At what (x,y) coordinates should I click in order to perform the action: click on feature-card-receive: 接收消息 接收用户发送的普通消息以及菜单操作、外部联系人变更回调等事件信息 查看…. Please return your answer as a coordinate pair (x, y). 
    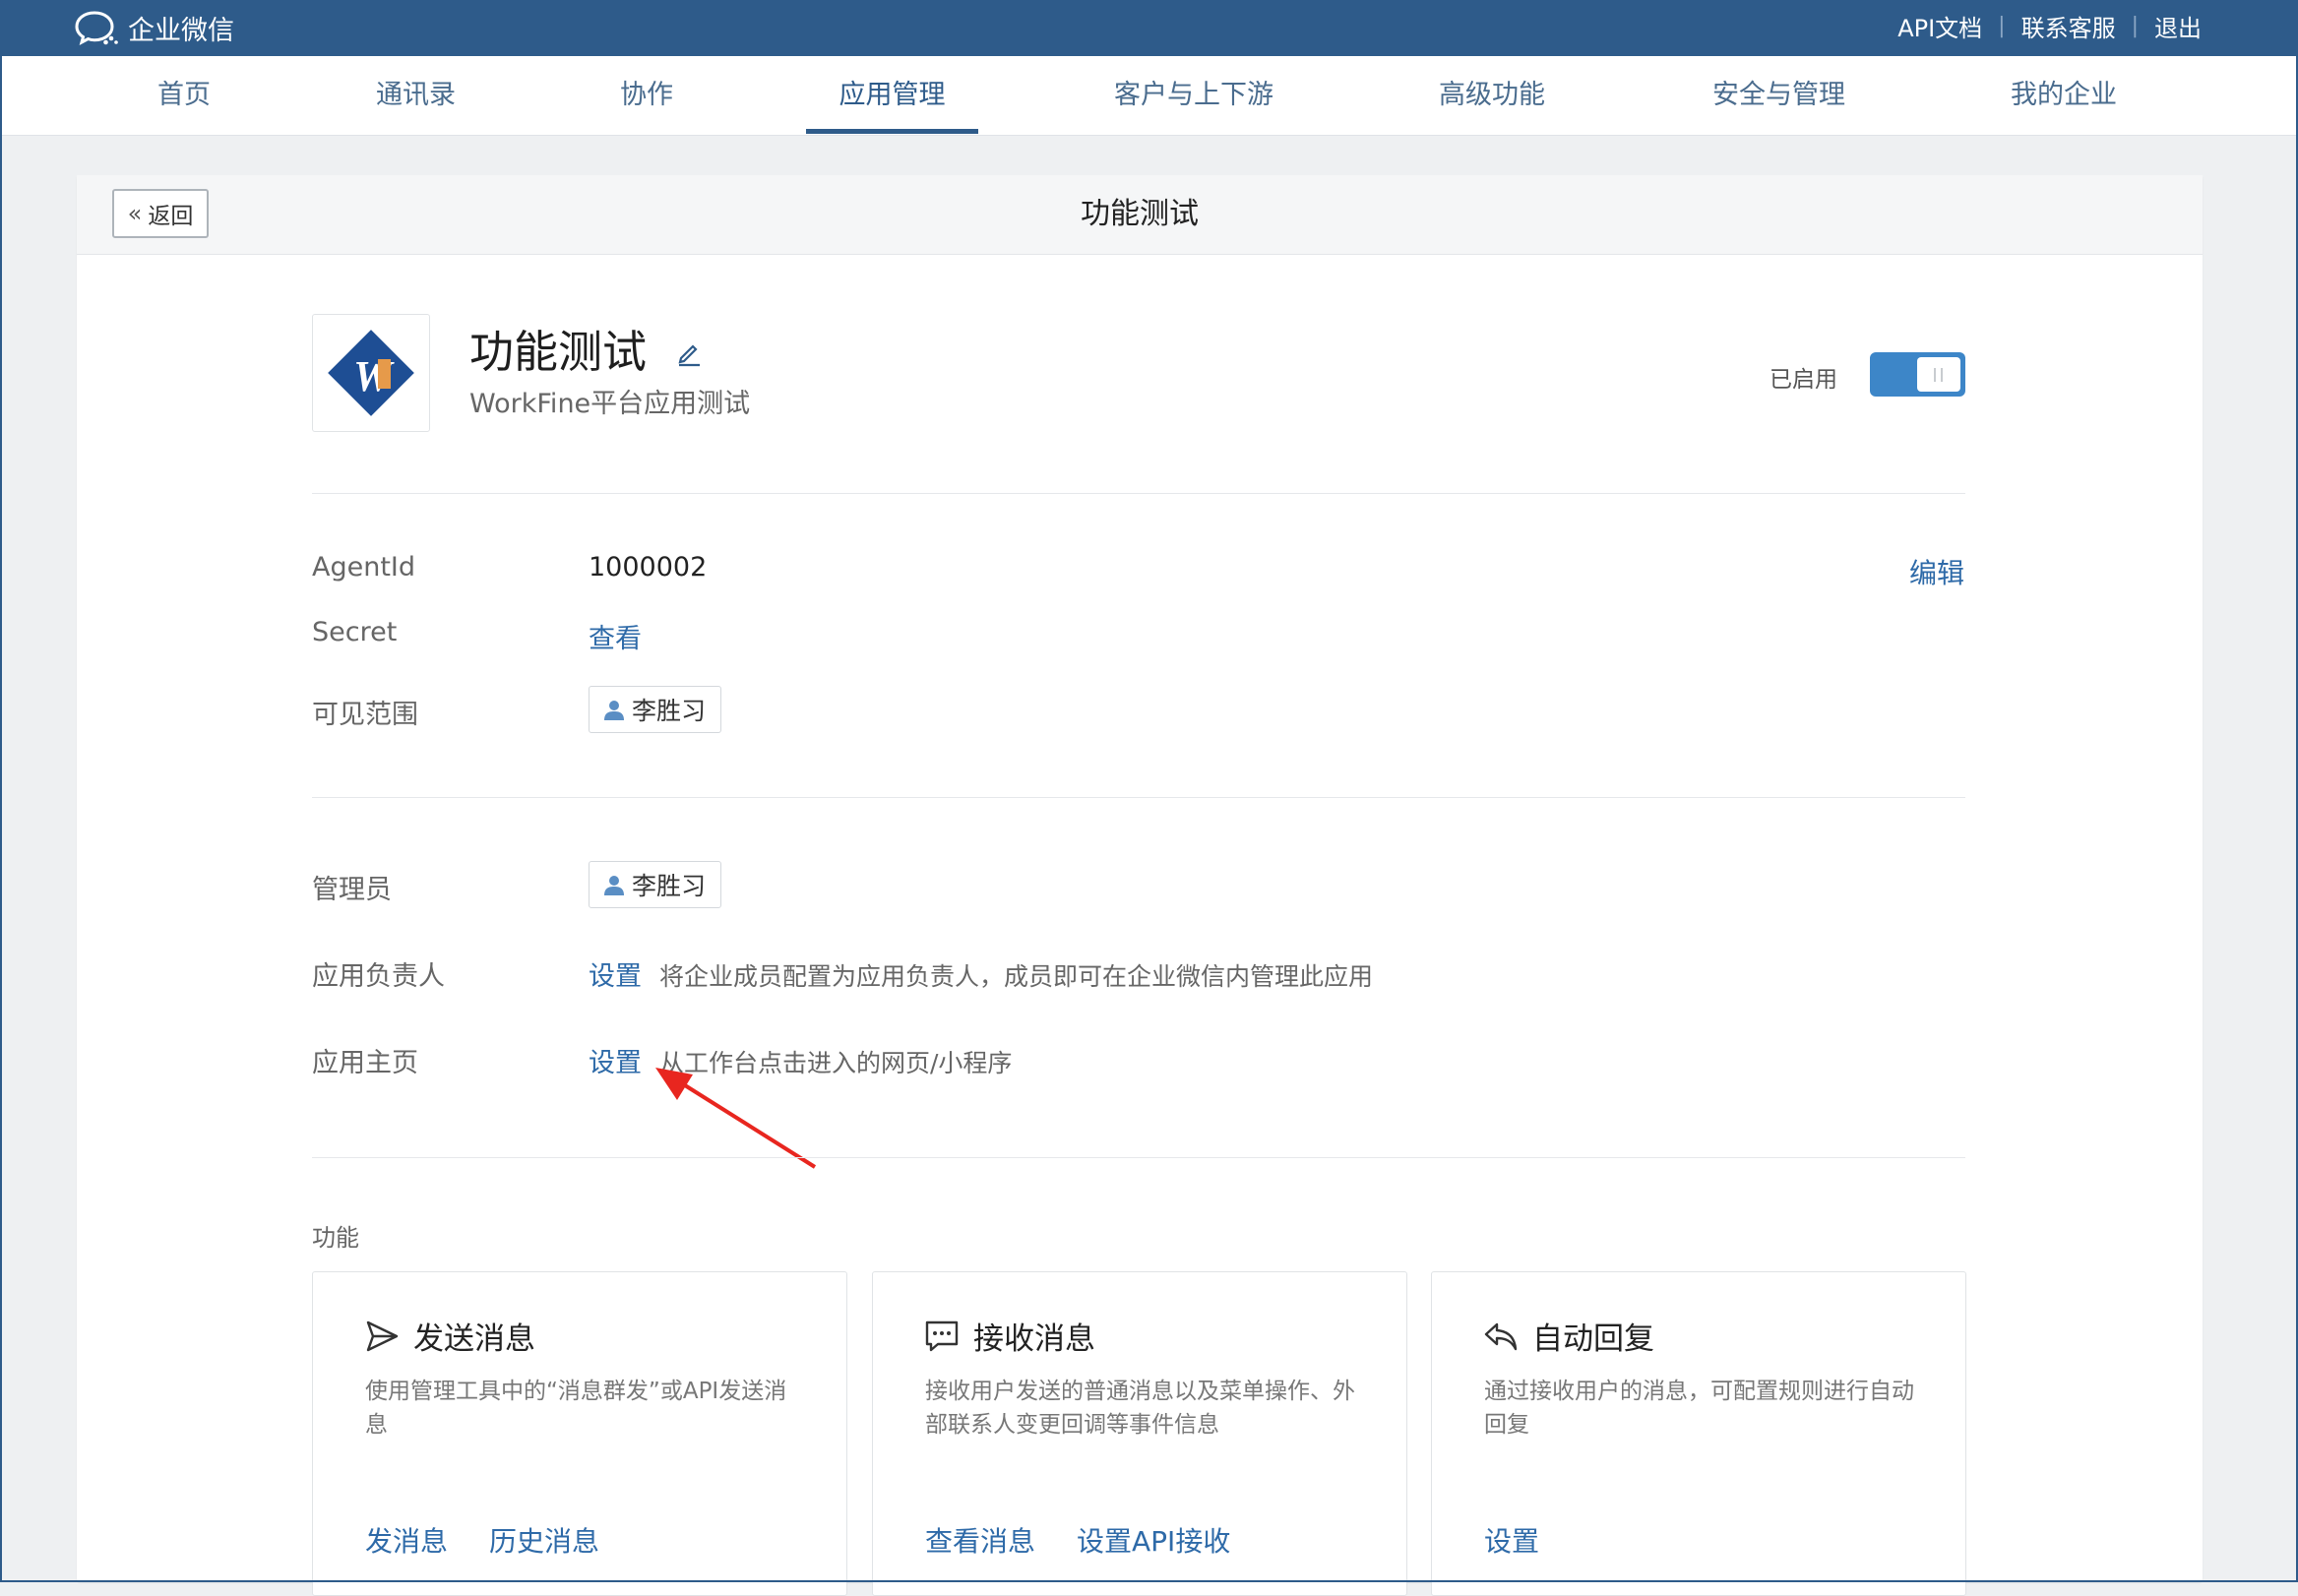
    Looking at the image, I should click on (1139, 1433).